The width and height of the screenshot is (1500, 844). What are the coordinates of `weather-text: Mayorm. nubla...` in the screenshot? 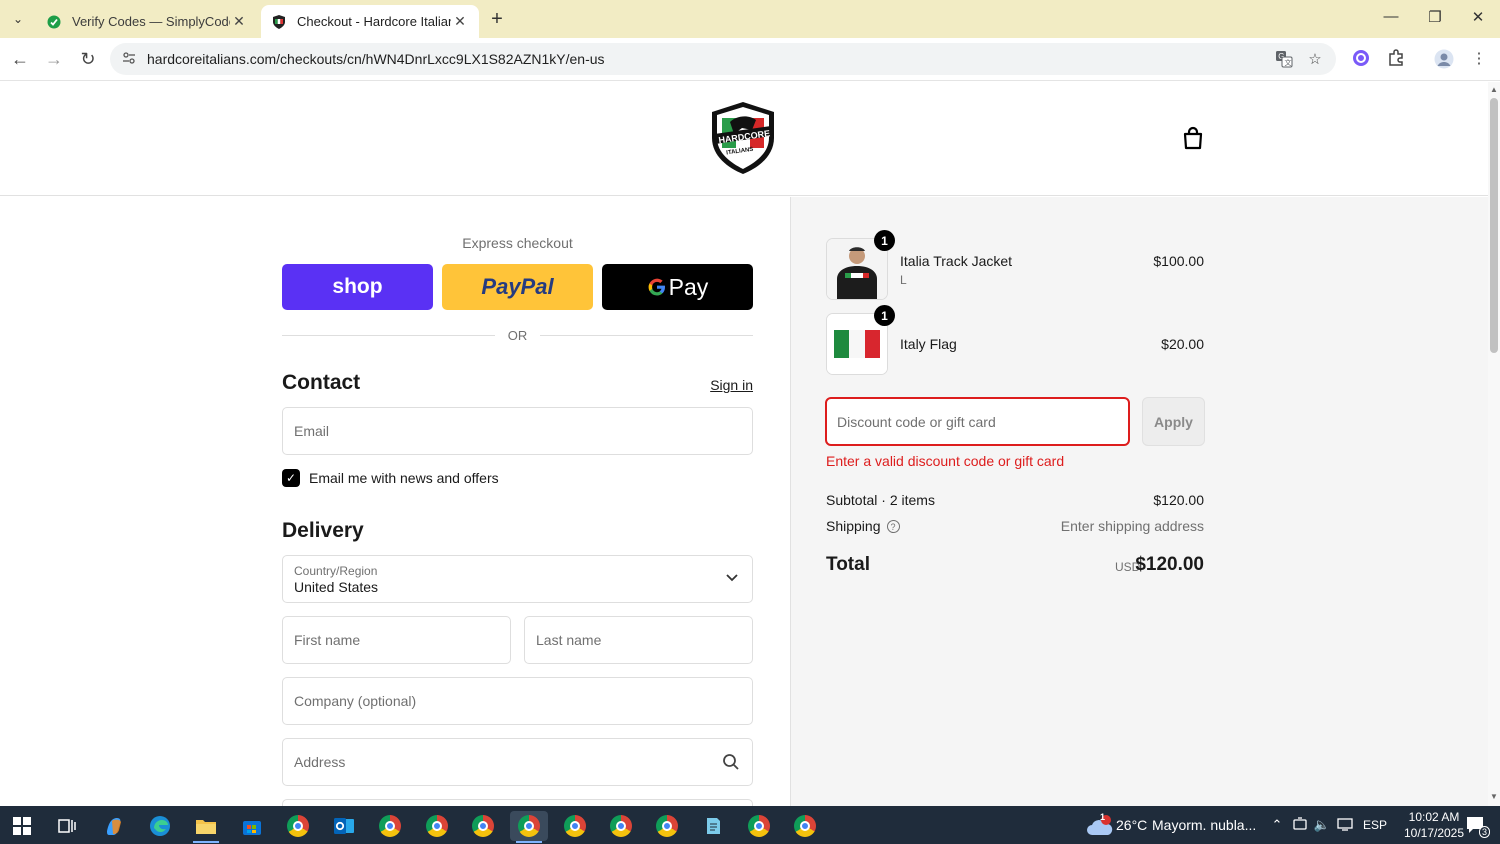 It's located at (1204, 825).